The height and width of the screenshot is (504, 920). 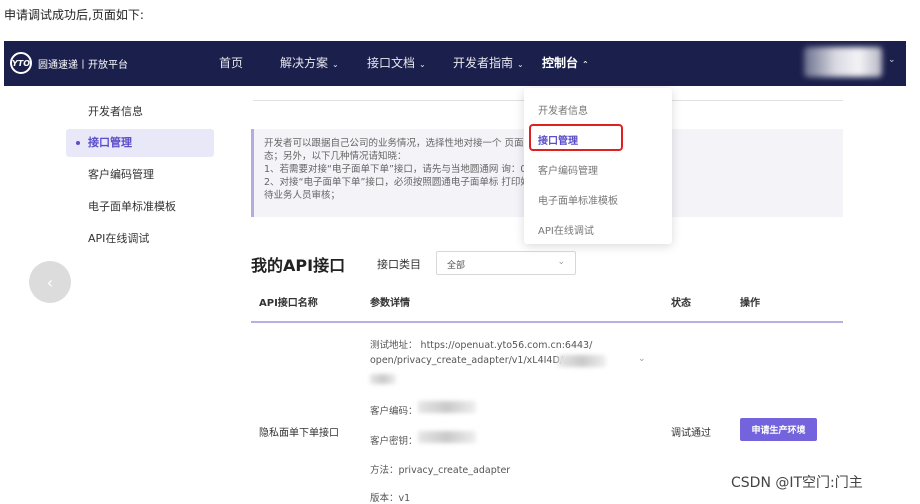 What do you see at coordinates (140, 293) in the screenshot?
I see `sidebar: 开发者信息 接口管理 客户编码管理 电子面单标准模板 API在线调试` at bounding box center [140, 293].